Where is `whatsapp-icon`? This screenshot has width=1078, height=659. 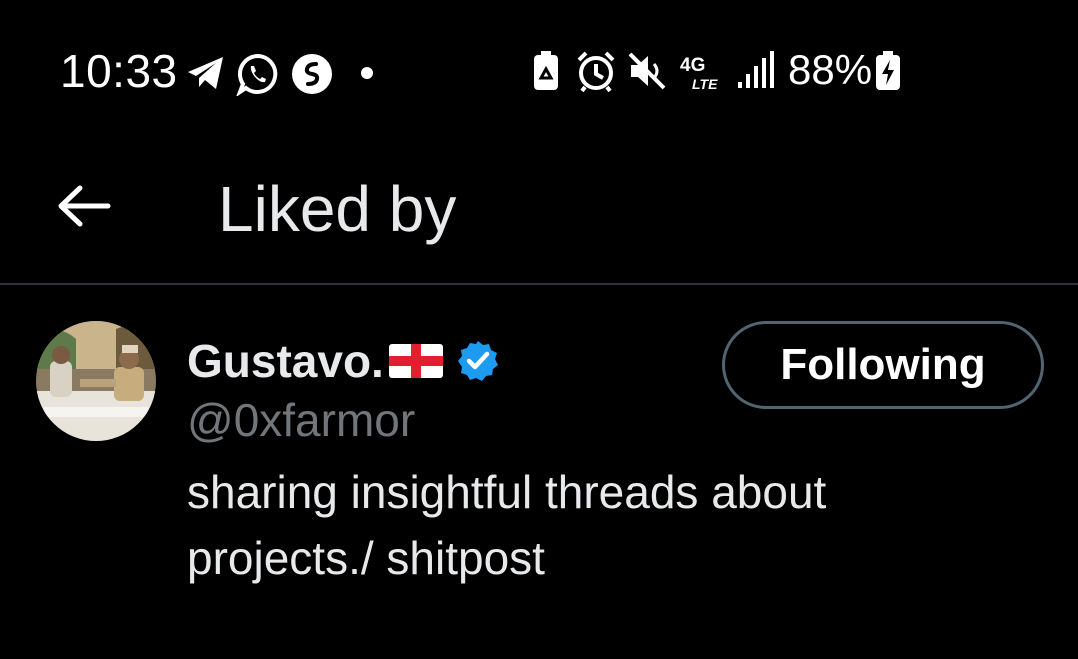
whatsapp-icon is located at coordinates (257, 74).